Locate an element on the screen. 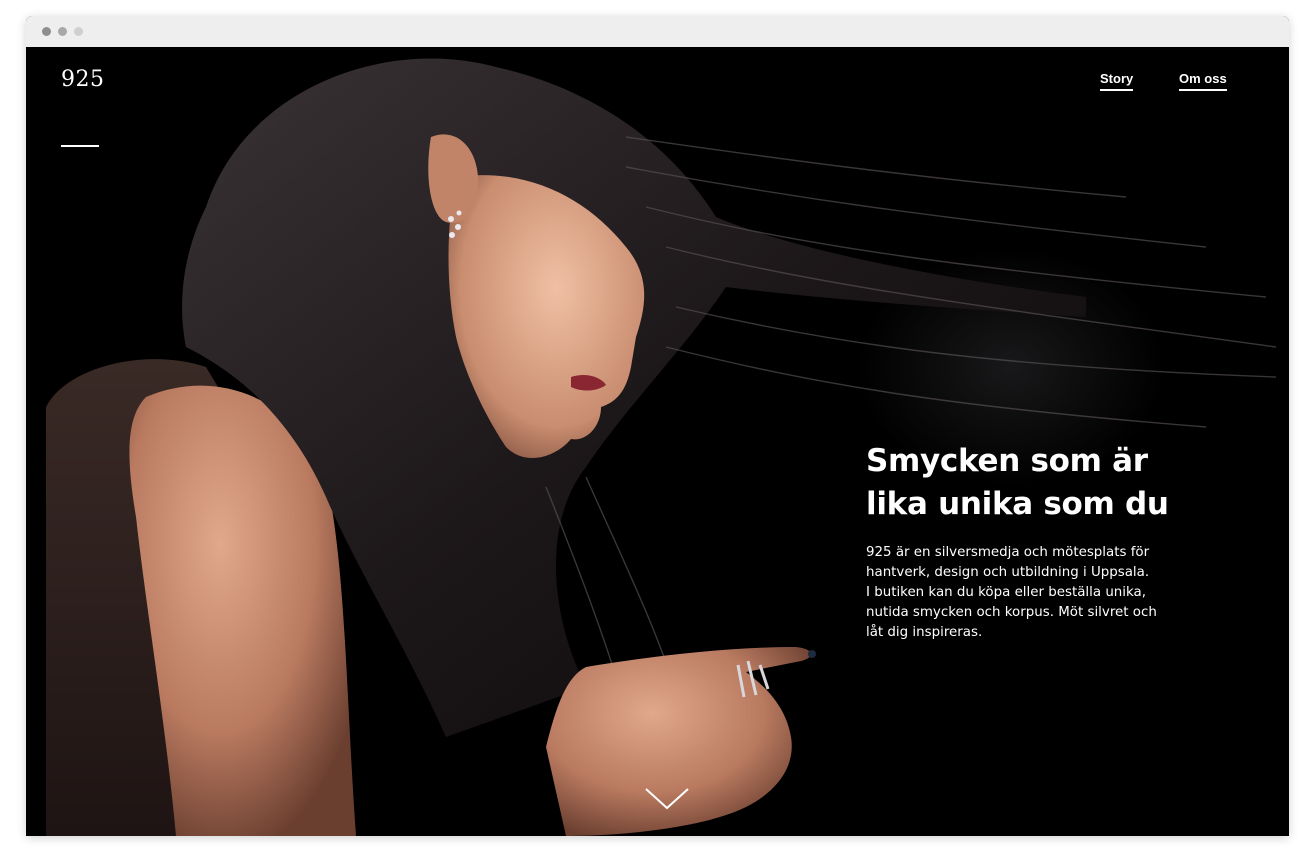 This screenshot has height=860, width=1316. logo-divider is located at coordinates (80, 146).